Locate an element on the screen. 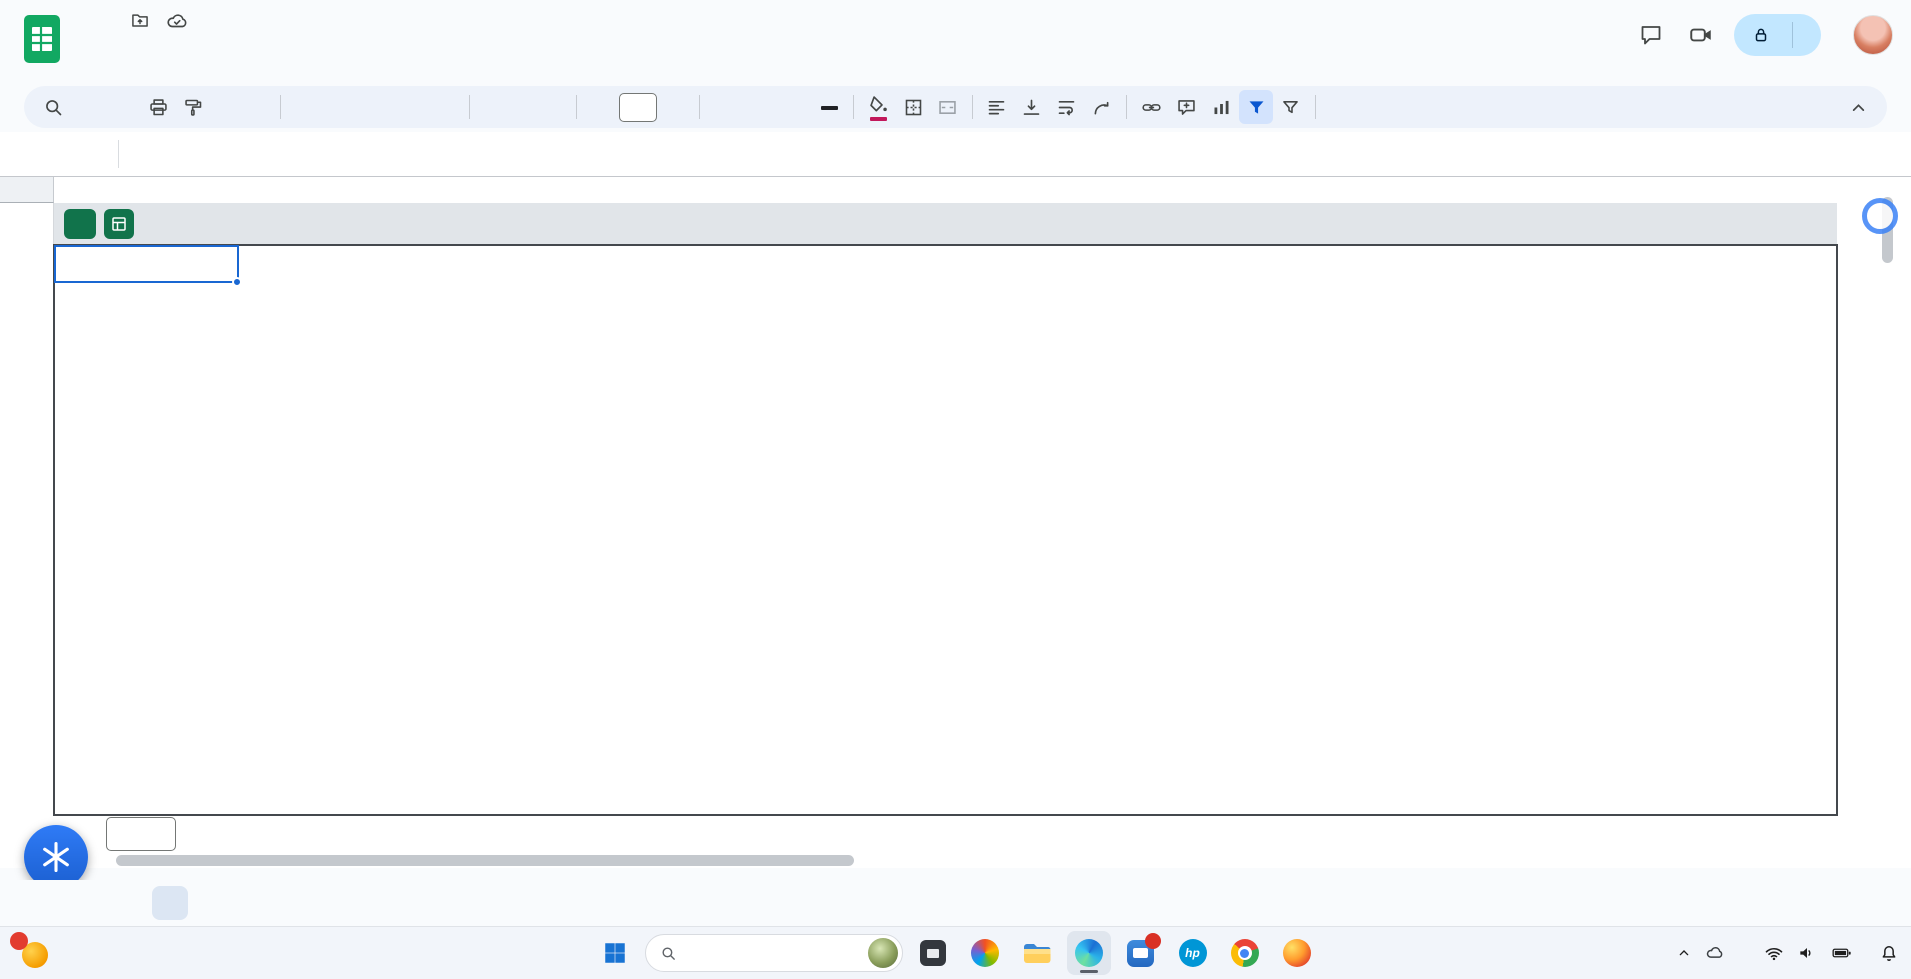 This screenshot has height=979, width=1911. decrease-font-size-button is located at coordinates (601, 107).